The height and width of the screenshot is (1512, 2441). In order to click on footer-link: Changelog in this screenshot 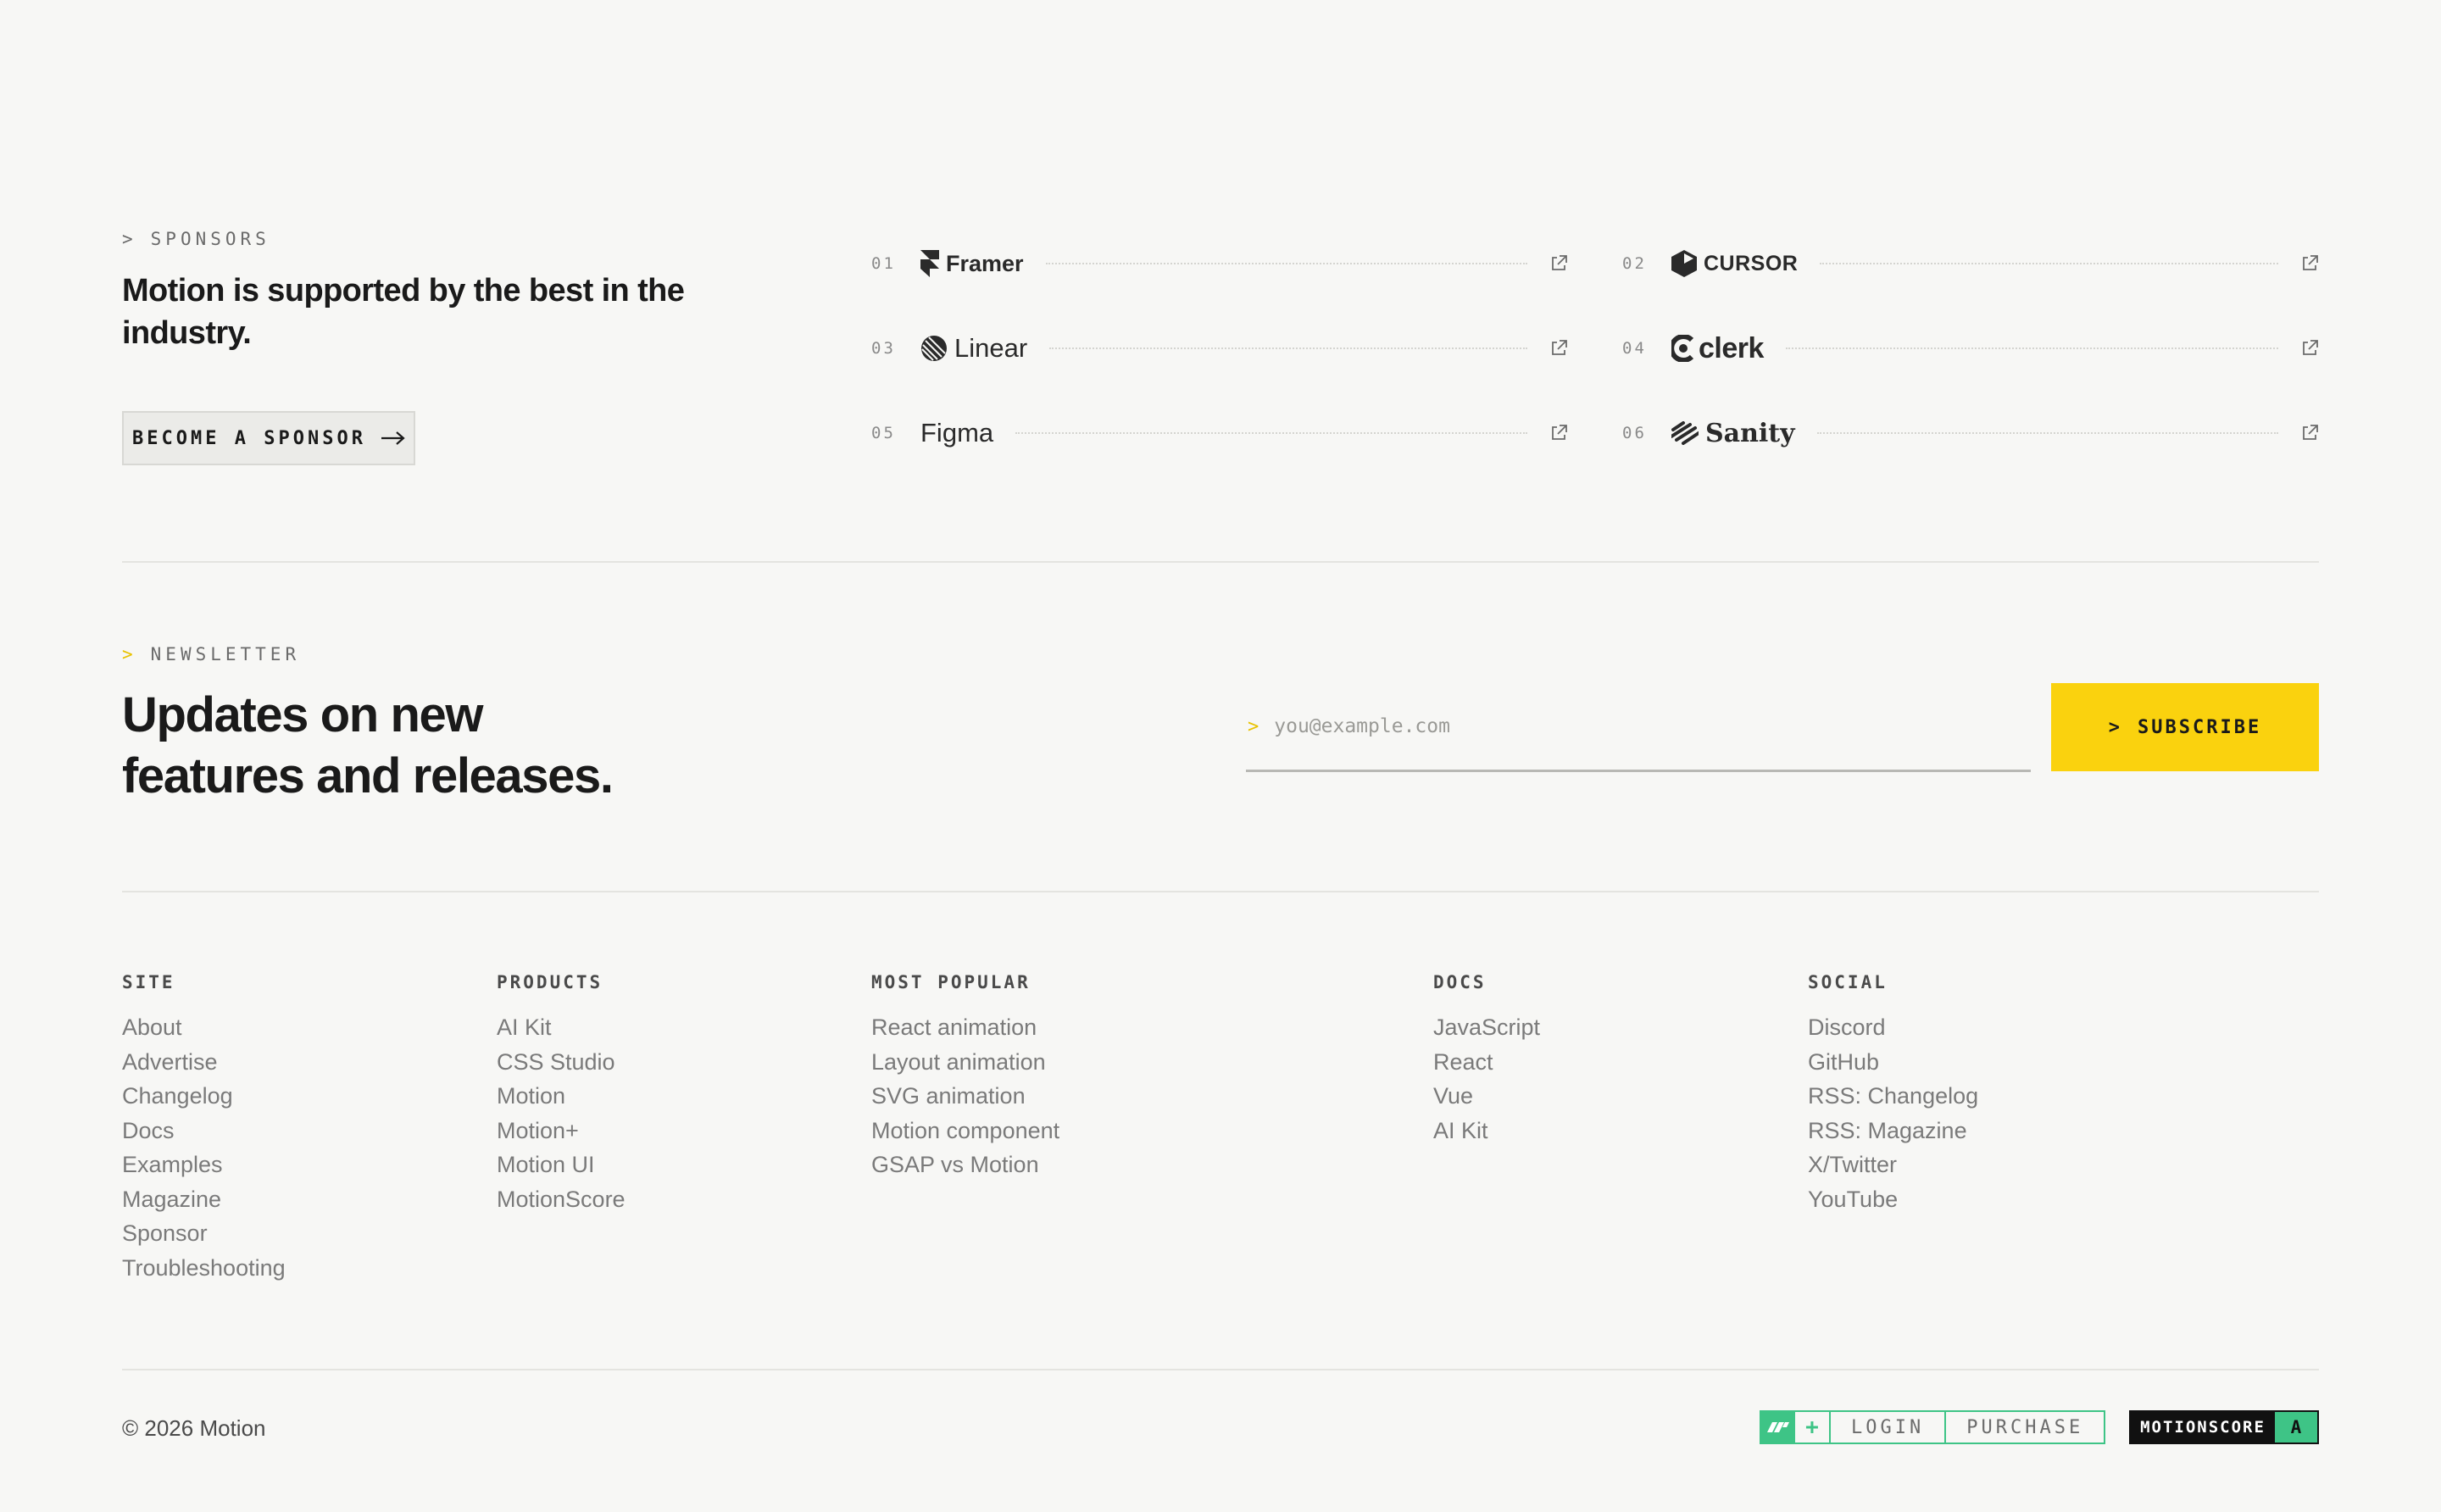, I will do `click(204, 1097)`.